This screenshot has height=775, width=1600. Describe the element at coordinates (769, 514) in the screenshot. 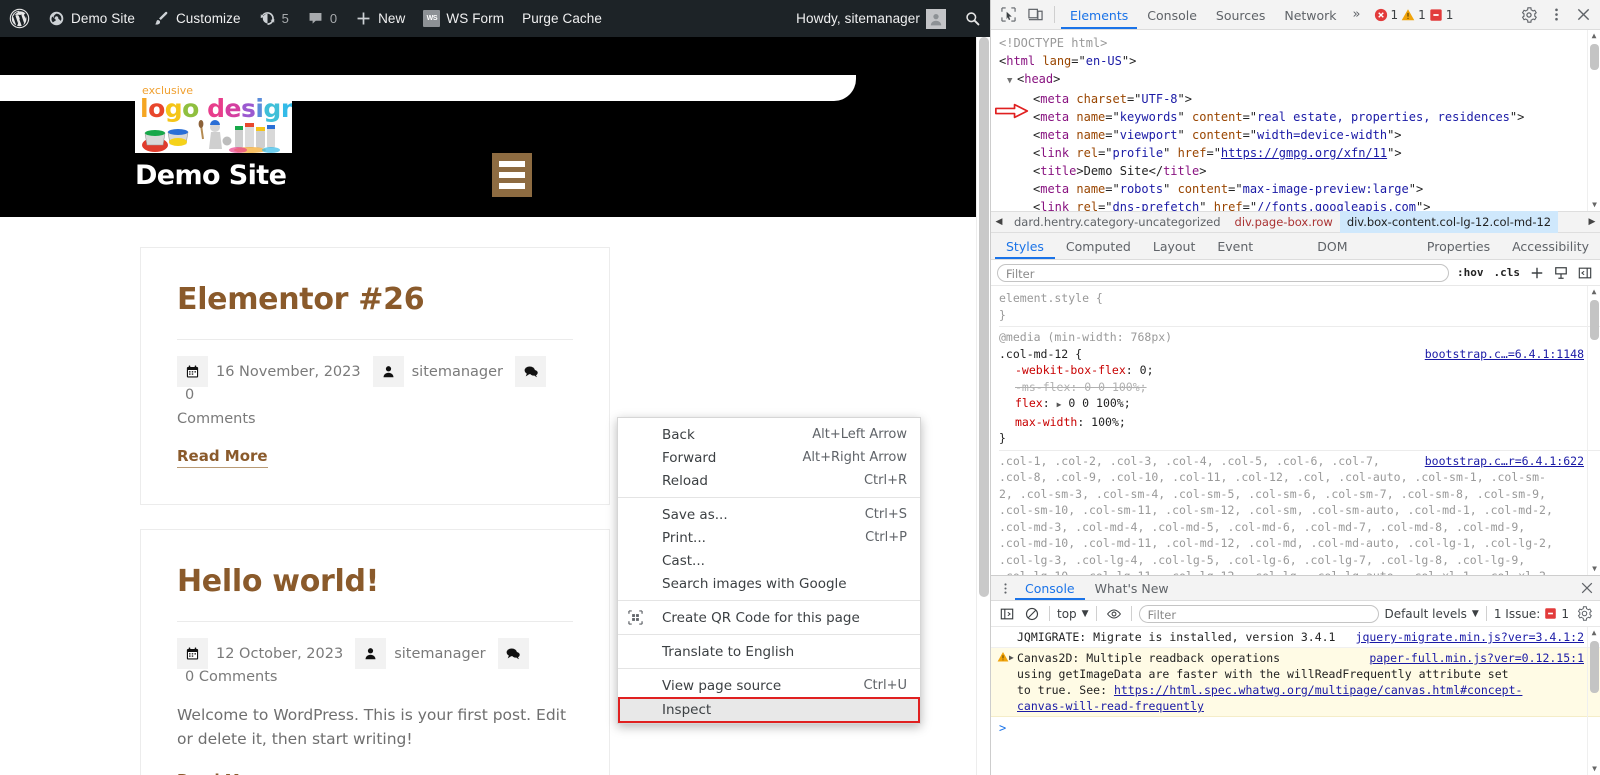

I see `context-menu-item-save-as: Save as... Ctrl+S` at that location.